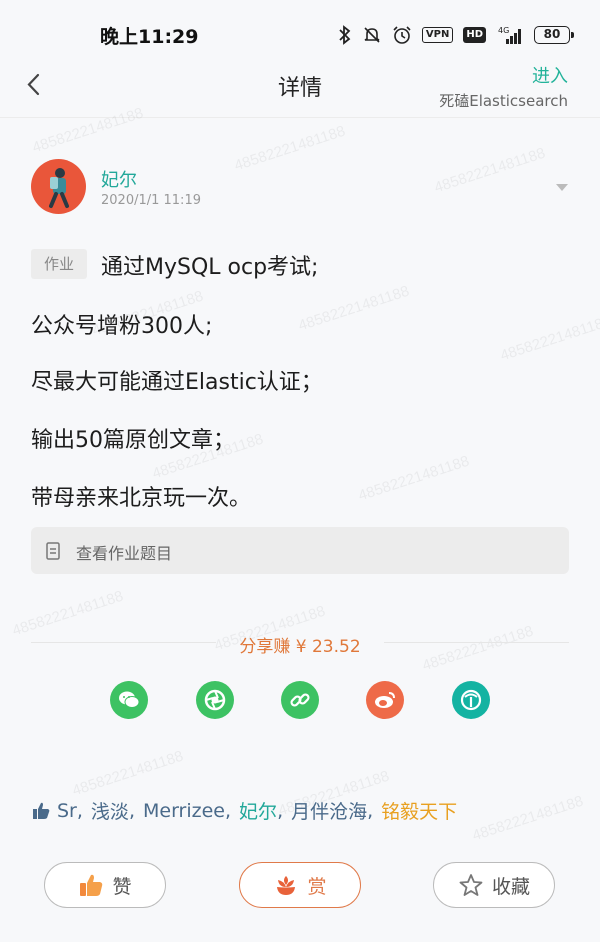 This screenshot has width=600, height=942. What do you see at coordinates (119, 179) in the screenshot?
I see `author-name: 妃尔` at bounding box center [119, 179].